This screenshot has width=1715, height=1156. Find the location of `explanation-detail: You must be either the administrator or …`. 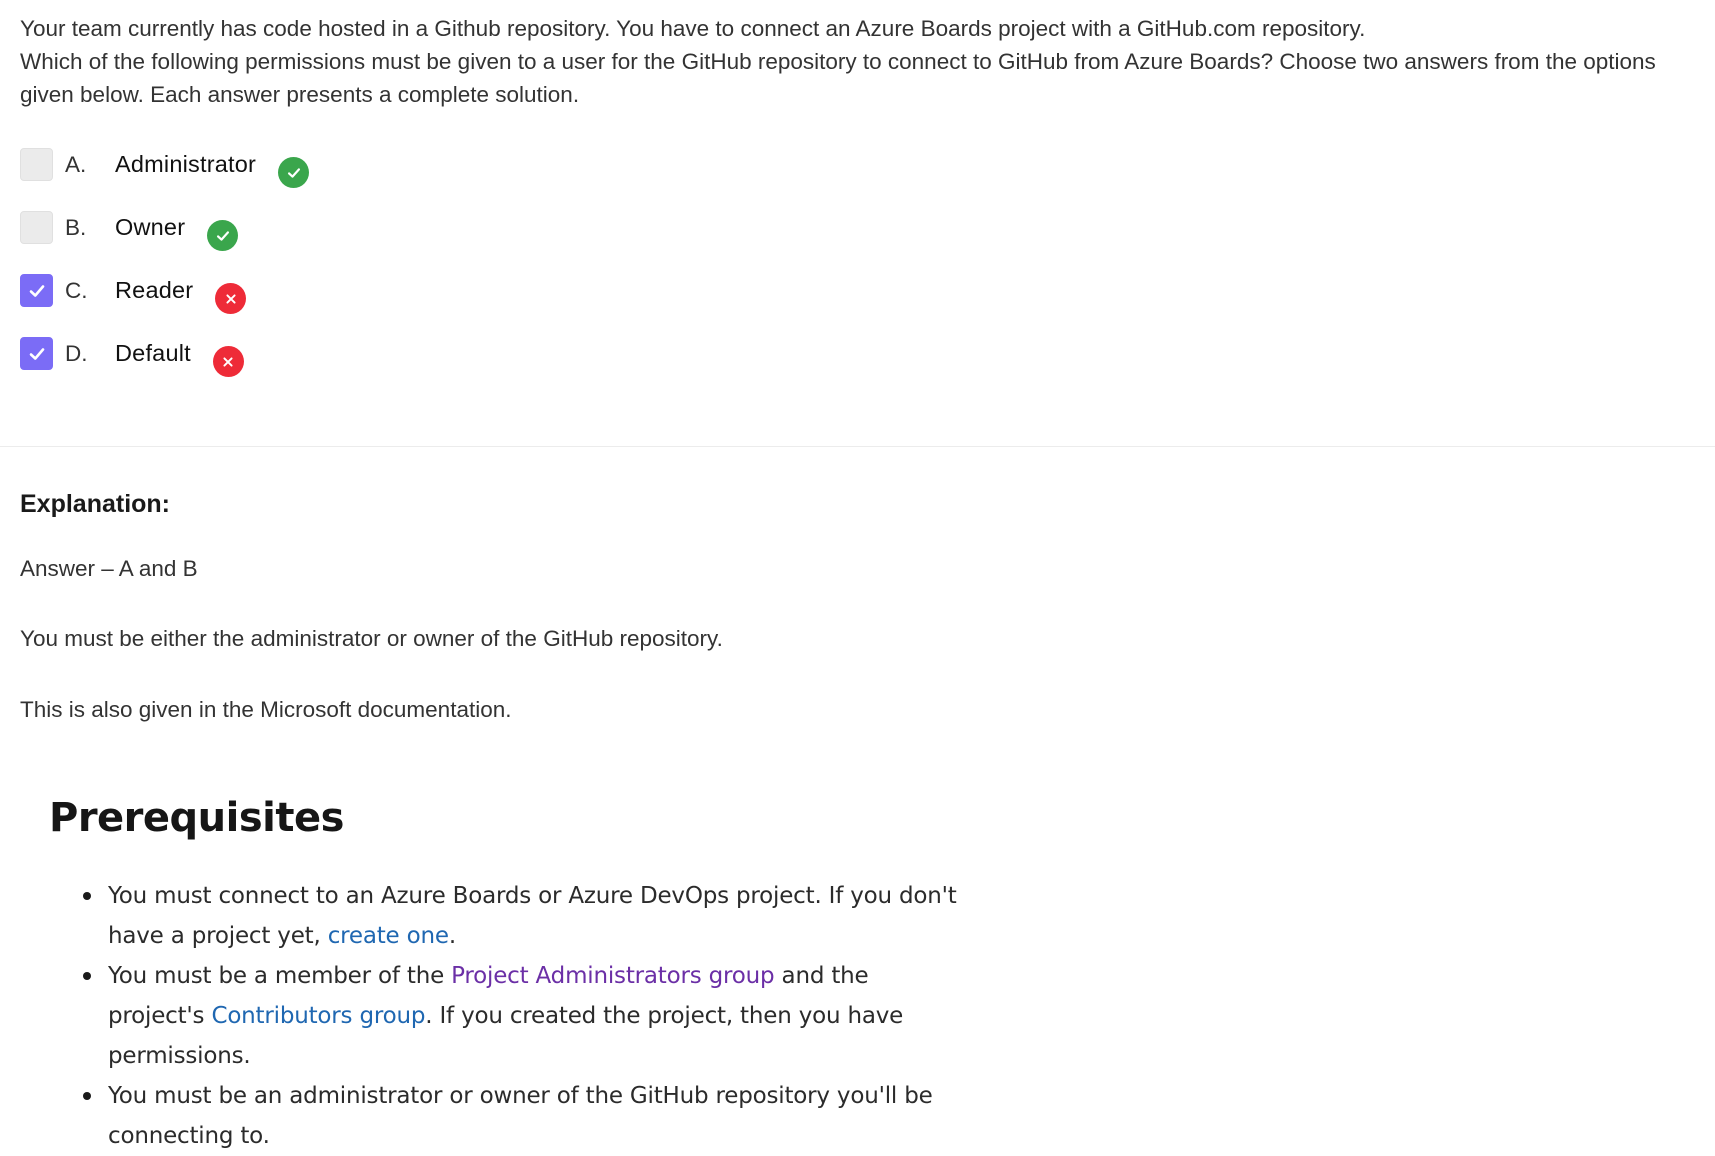

explanation-detail: You must be either the administrator or … is located at coordinates (371, 638).